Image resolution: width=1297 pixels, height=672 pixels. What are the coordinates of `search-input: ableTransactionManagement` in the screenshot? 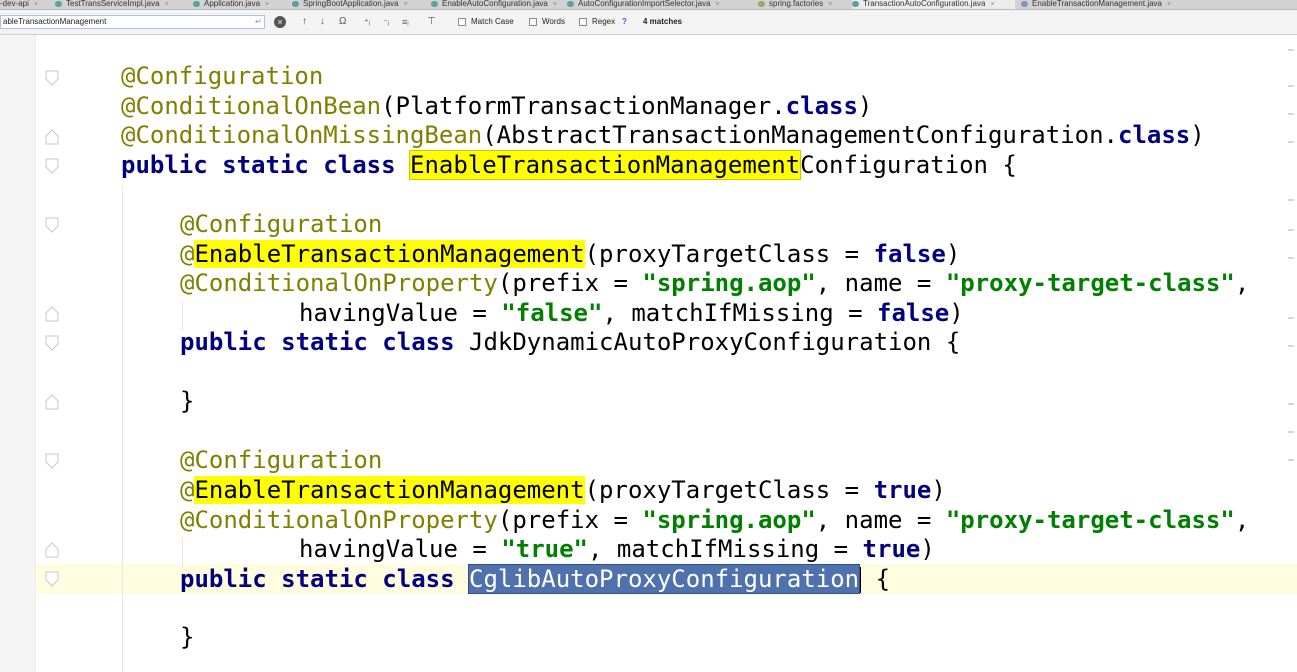 It's located at (132, 22).